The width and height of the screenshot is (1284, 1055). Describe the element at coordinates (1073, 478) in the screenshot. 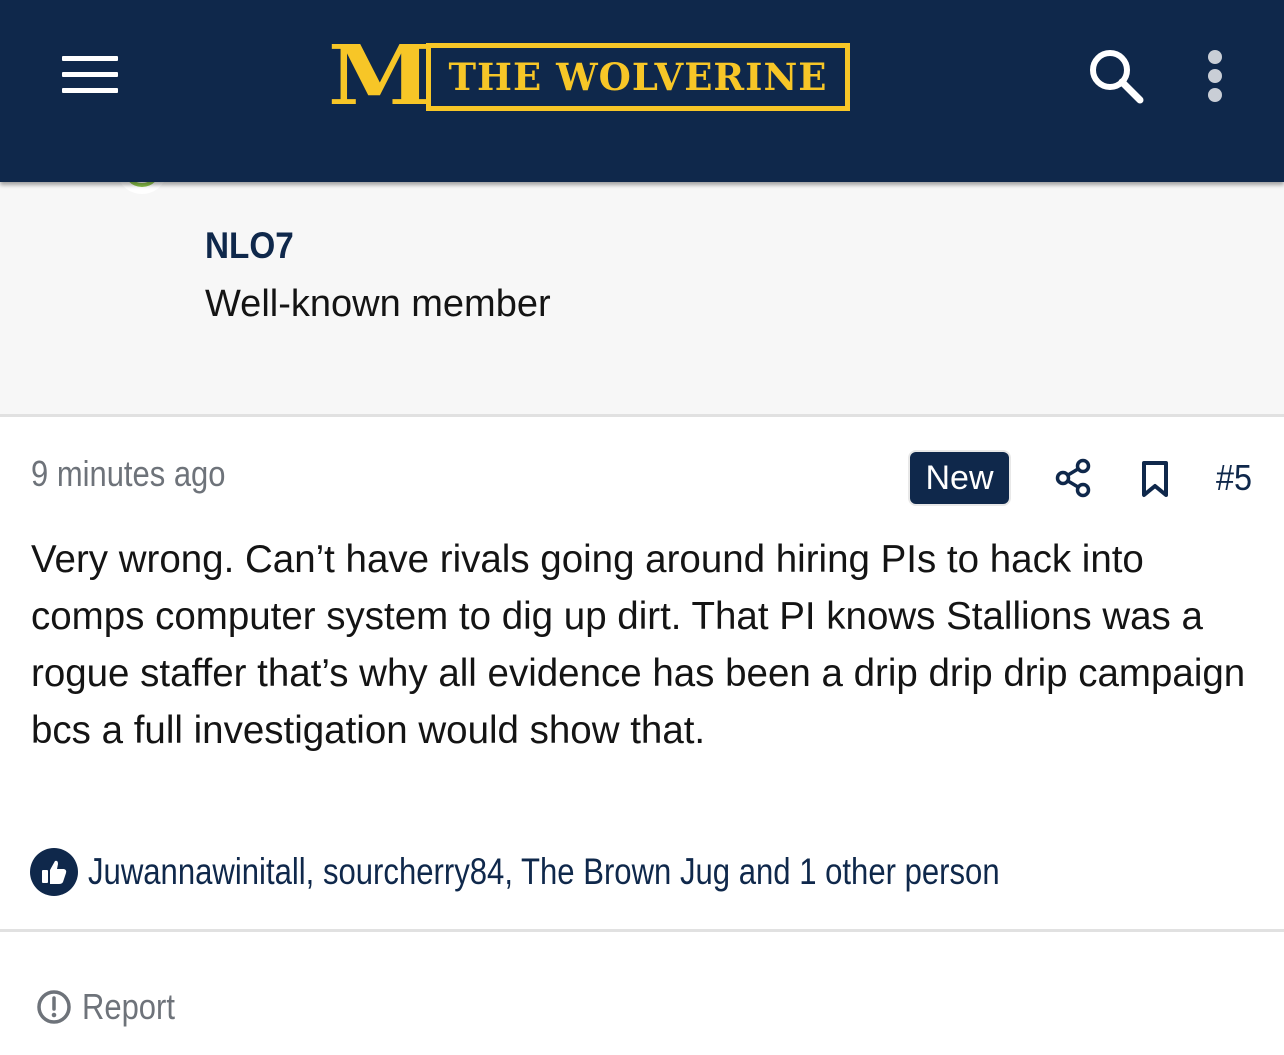

I see `share-icon` at that location.